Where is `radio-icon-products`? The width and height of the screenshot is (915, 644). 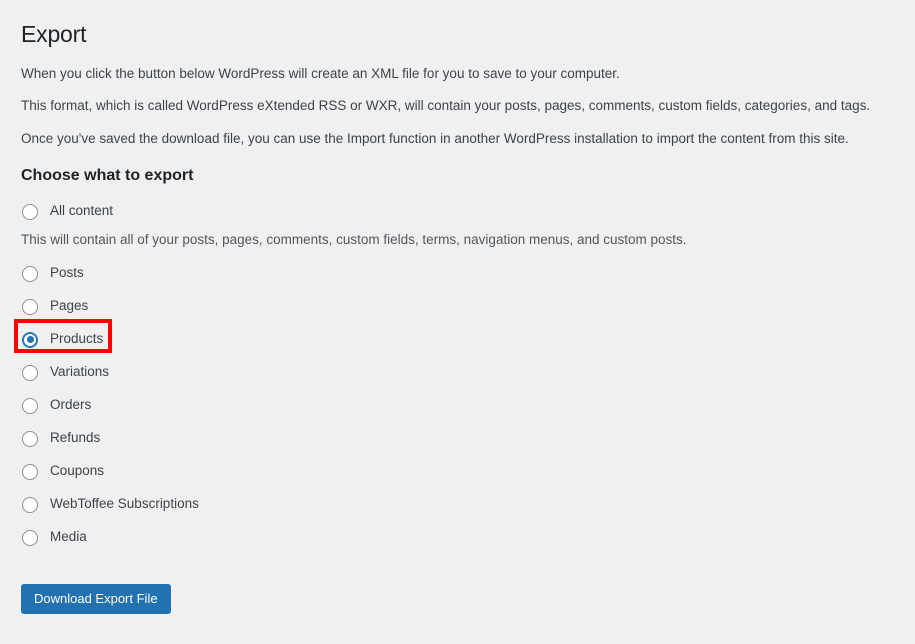
radio-icon-products is located at coordinates (30, 339).